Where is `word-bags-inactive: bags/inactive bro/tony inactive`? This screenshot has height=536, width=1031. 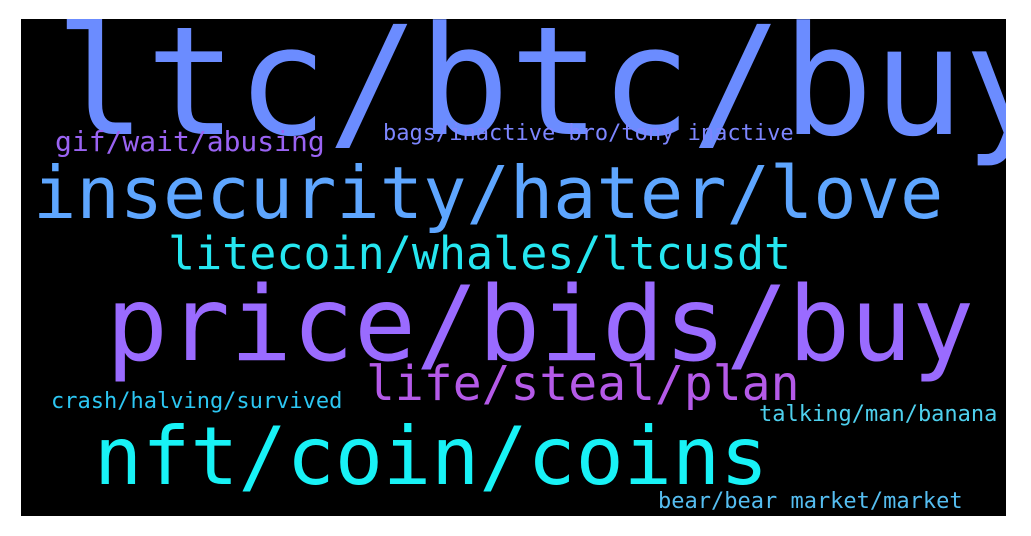
word-bags-inactive: bags/inactive bro/tony inactive is located at coordinates (588, 133).